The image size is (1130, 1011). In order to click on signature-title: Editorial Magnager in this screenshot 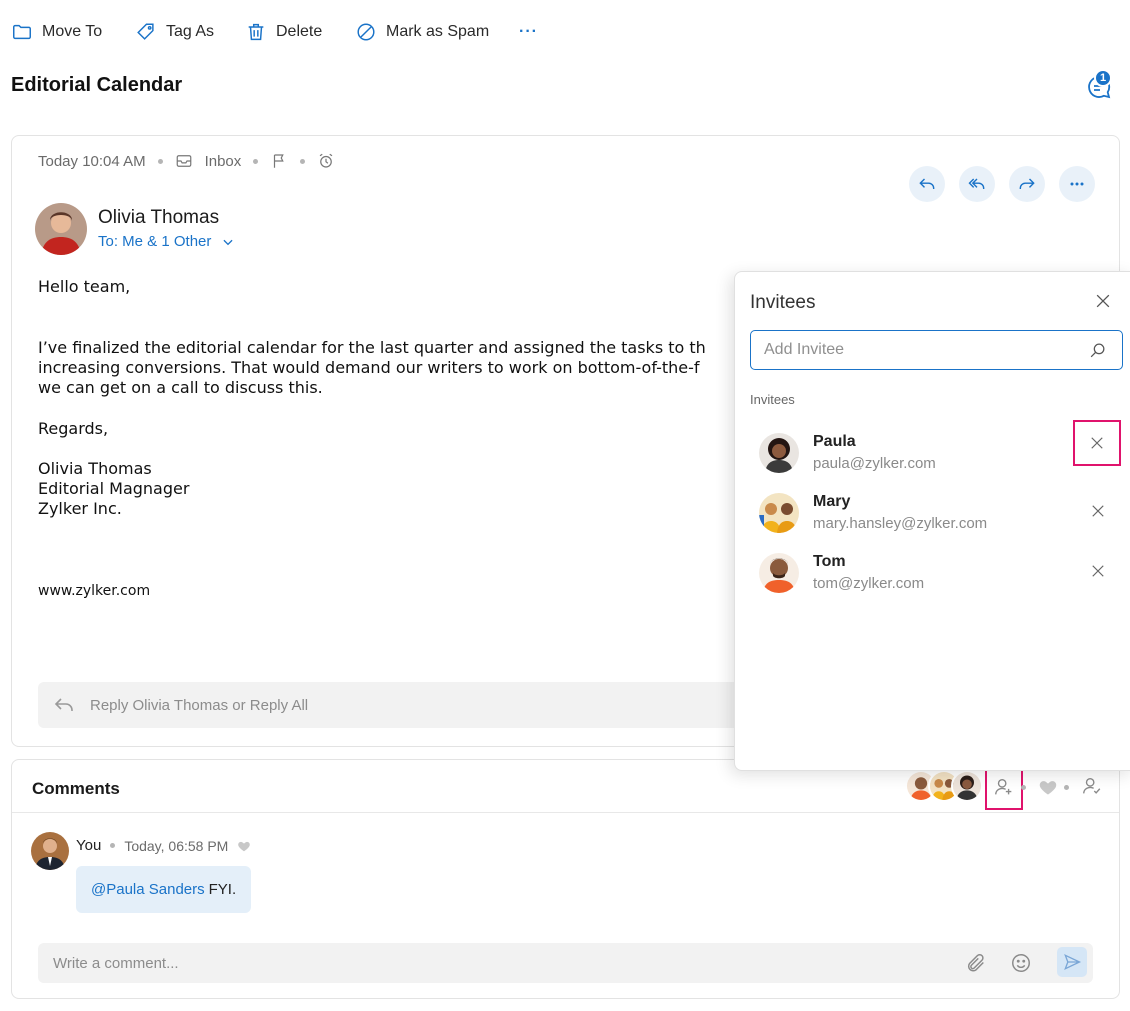, I will do `click(114, 488)`.